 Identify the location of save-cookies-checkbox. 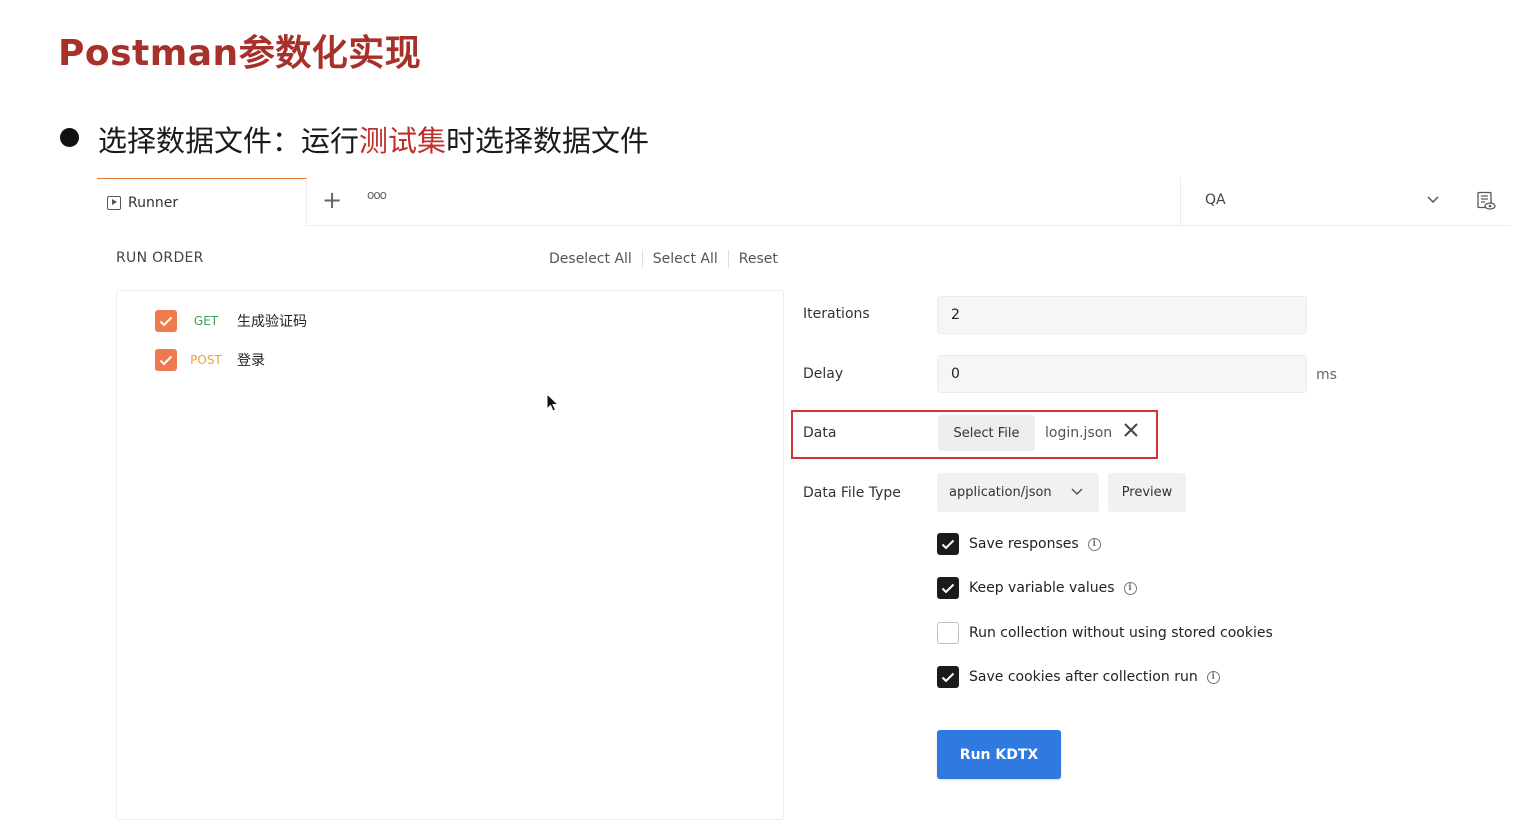
(948, 677).